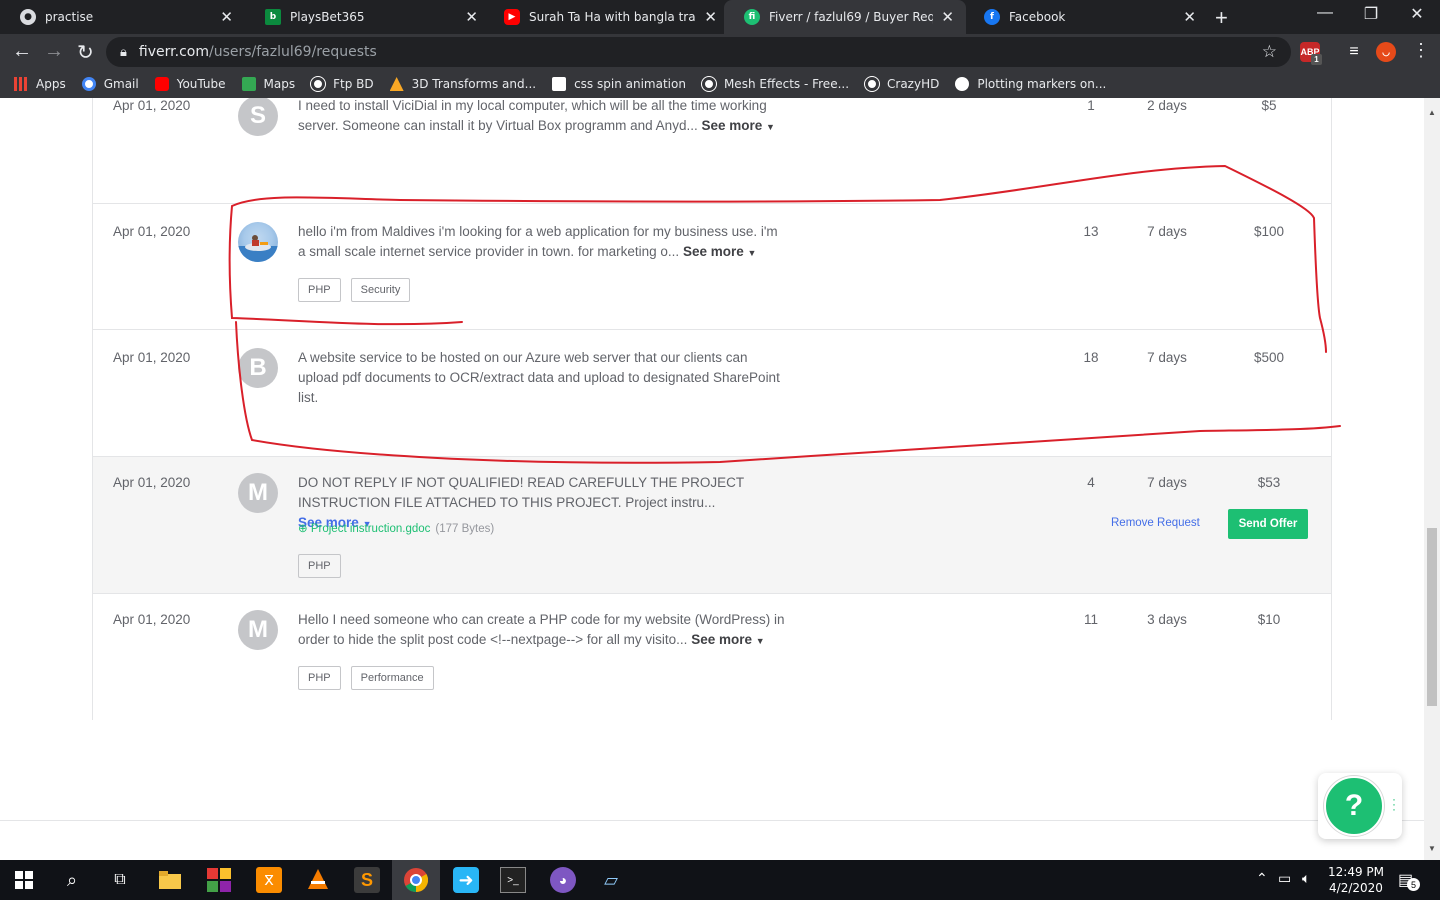  What do you see at coordinates (85, 52) in the screenshot?
I see `reload-icon: ↻` at bounding box center [85, 52].